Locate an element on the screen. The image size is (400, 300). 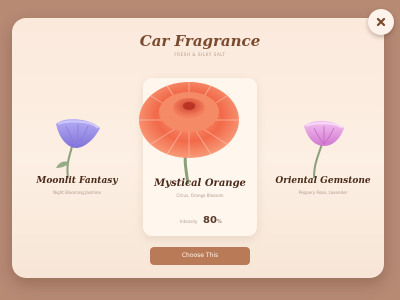
intensity-label: Intensity is located at coordinates (189, 221).